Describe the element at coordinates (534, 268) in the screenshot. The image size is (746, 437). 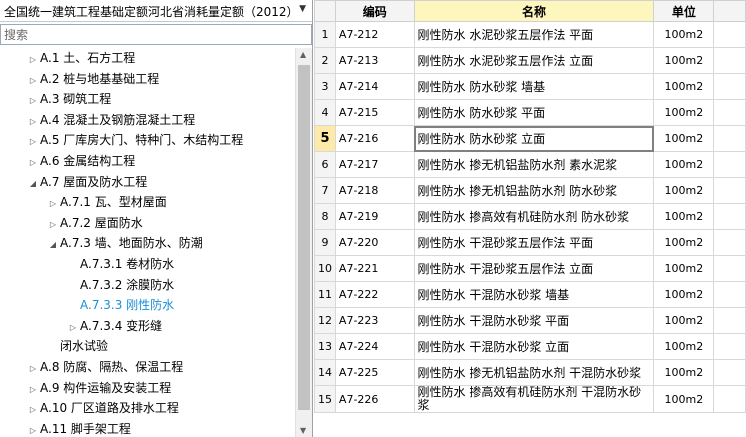
I see `name-cell: 刚性防水 干混砂浆五层作法 立面` at that location.